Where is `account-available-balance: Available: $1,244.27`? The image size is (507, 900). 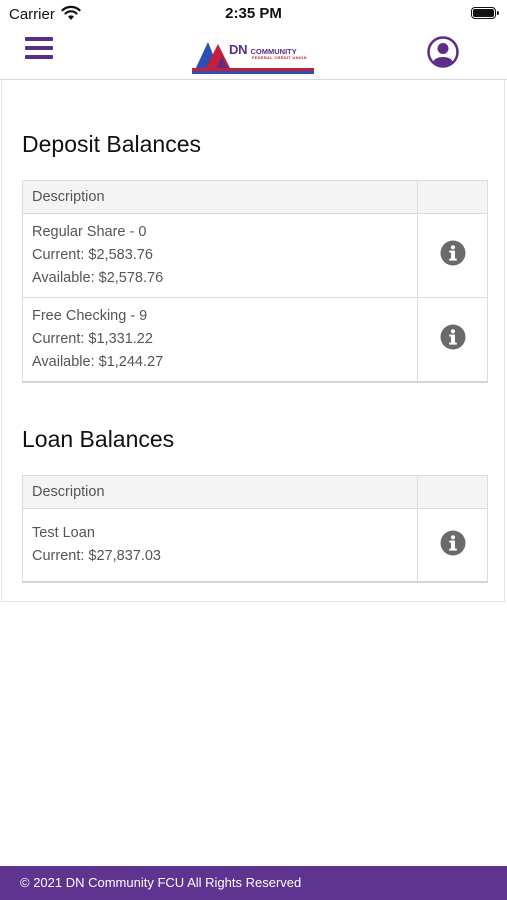
account-available-balance: Available: $1,244.27 is located at coordinates (98, 362).